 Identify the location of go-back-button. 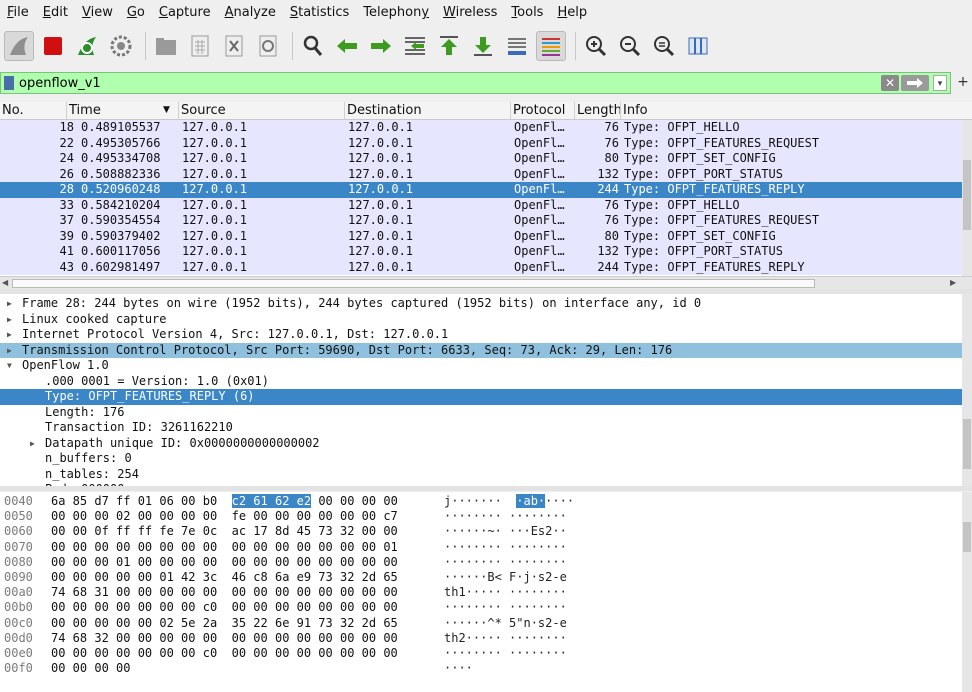
(347, 46).